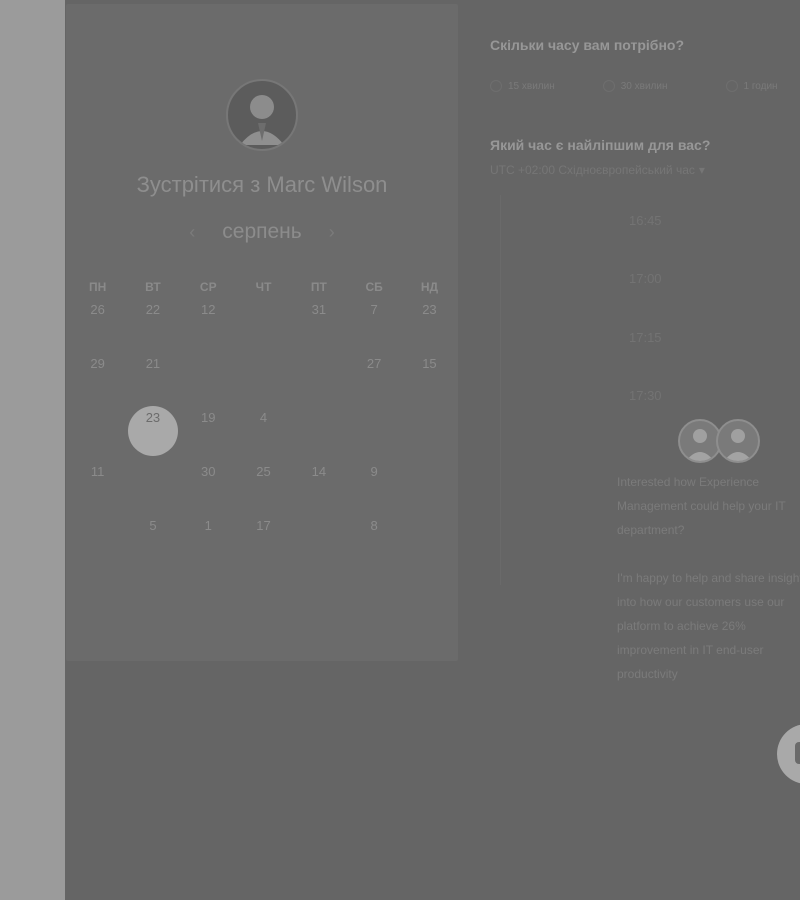  What do you see at coordinates (32, 450) in the screenshot?
I see `left-panel` at bounding box center [32, 450].